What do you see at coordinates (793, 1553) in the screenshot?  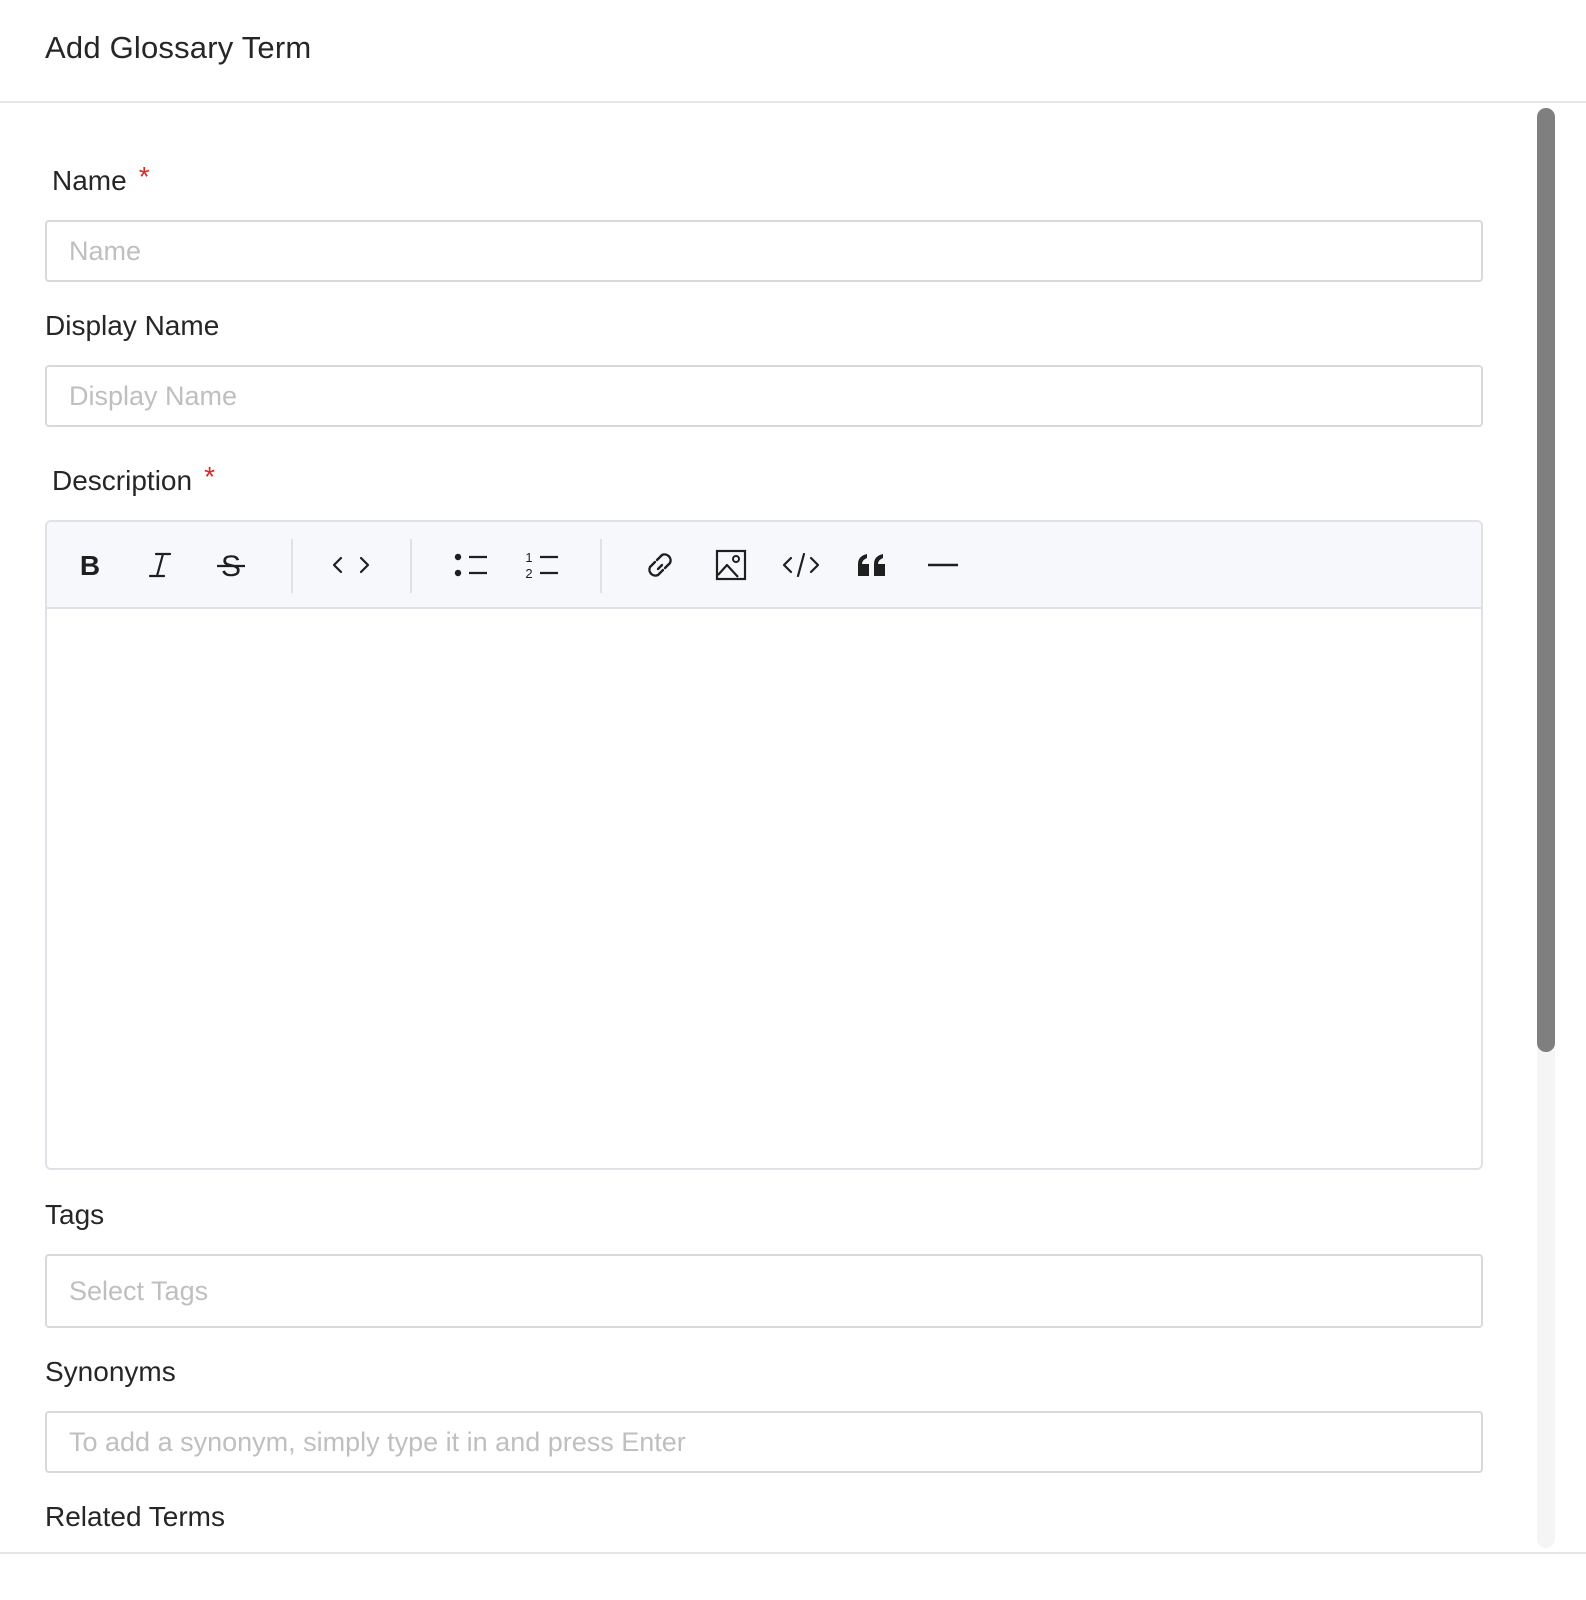 I see `footer-divider` at bounding box center [793, 1553].